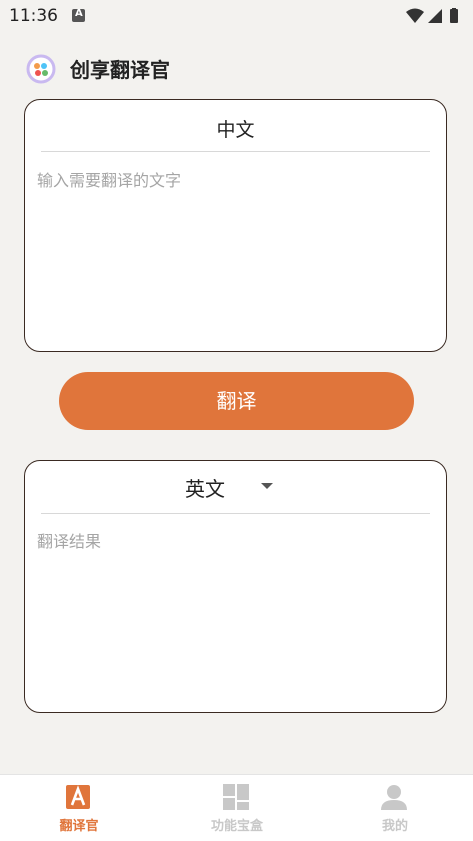 Image resolution: width=473 pixels, height=841 pixels. I want to click on tab-translator-label: 翻译官, so click(79, 826).